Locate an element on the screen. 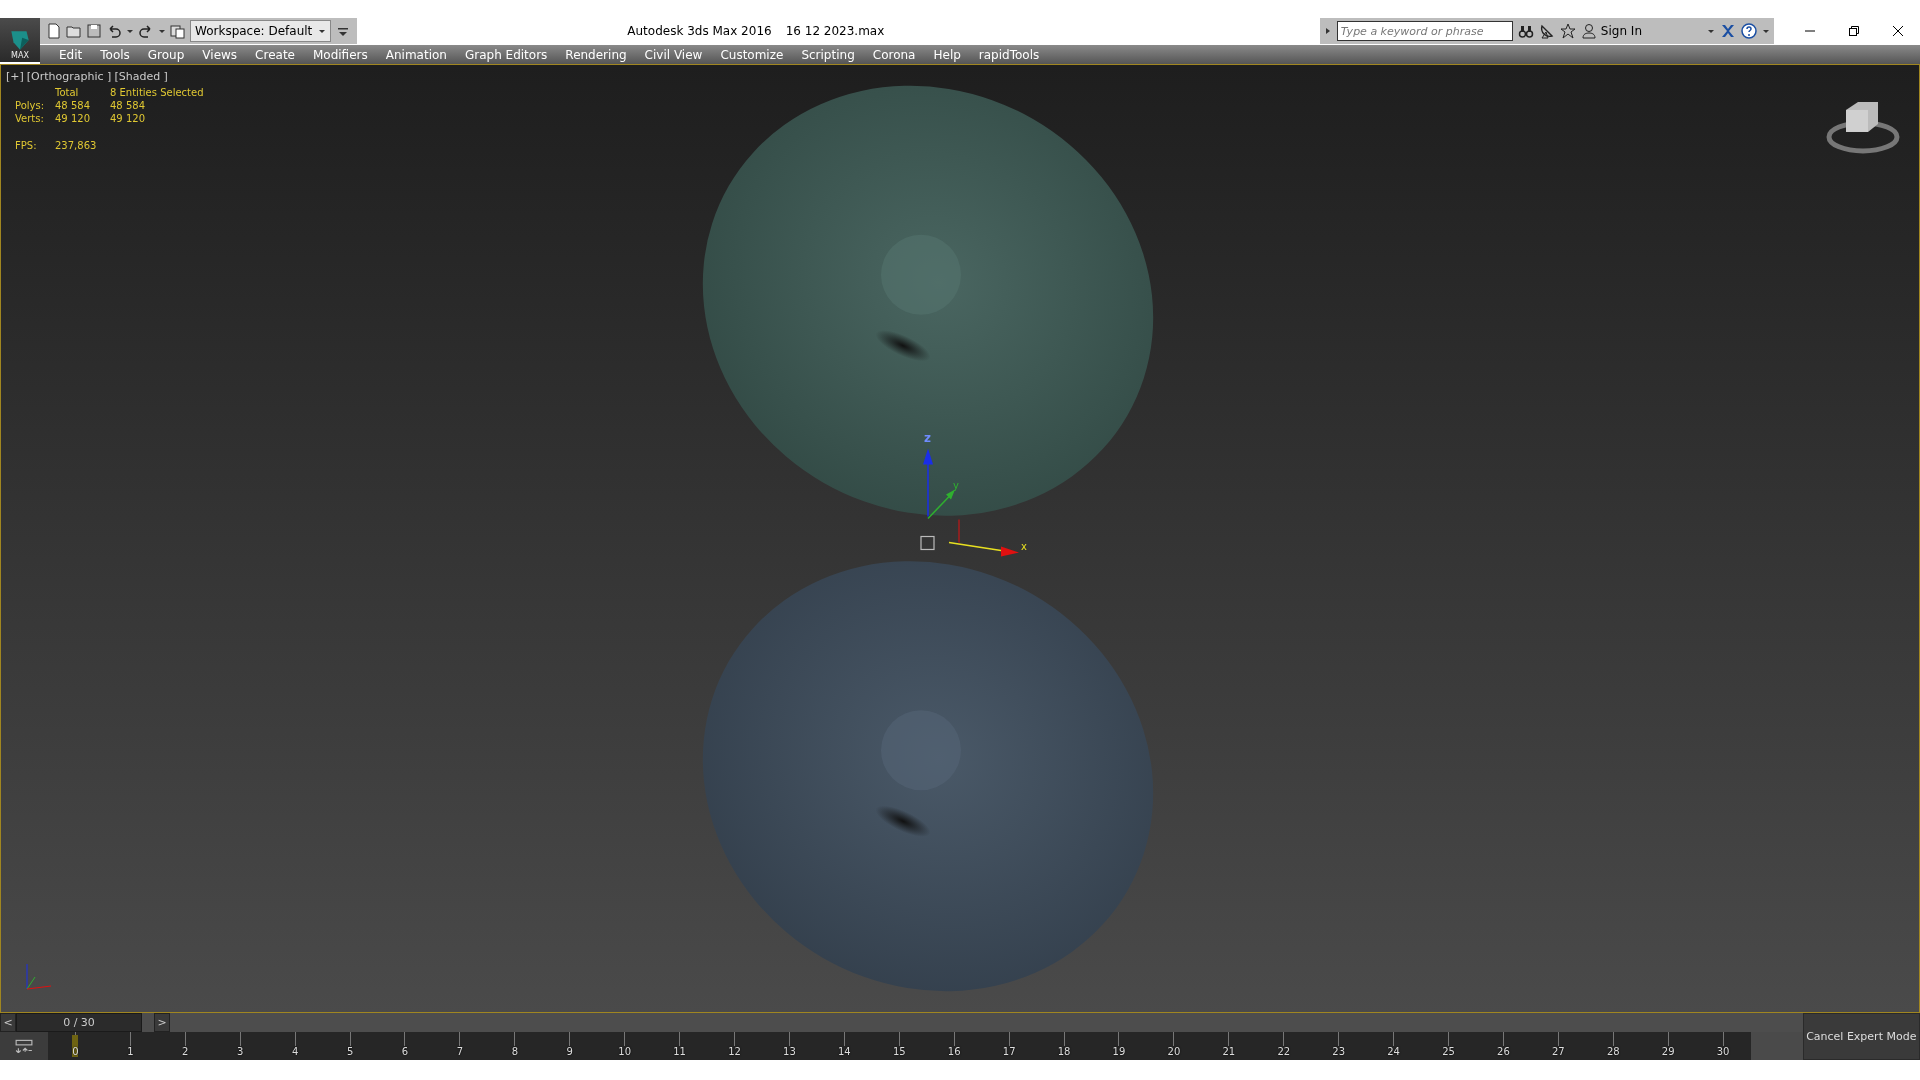 Image resolution: width=1920 pixels, height=1080 pixels. menu-item: Civil View is located at coordinates (673, 54).